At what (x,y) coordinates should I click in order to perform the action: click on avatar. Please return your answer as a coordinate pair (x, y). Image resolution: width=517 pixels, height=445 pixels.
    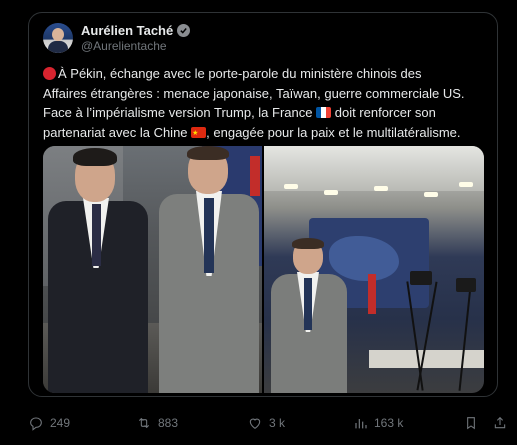
    Looking at the image, I should click on (58, 38).